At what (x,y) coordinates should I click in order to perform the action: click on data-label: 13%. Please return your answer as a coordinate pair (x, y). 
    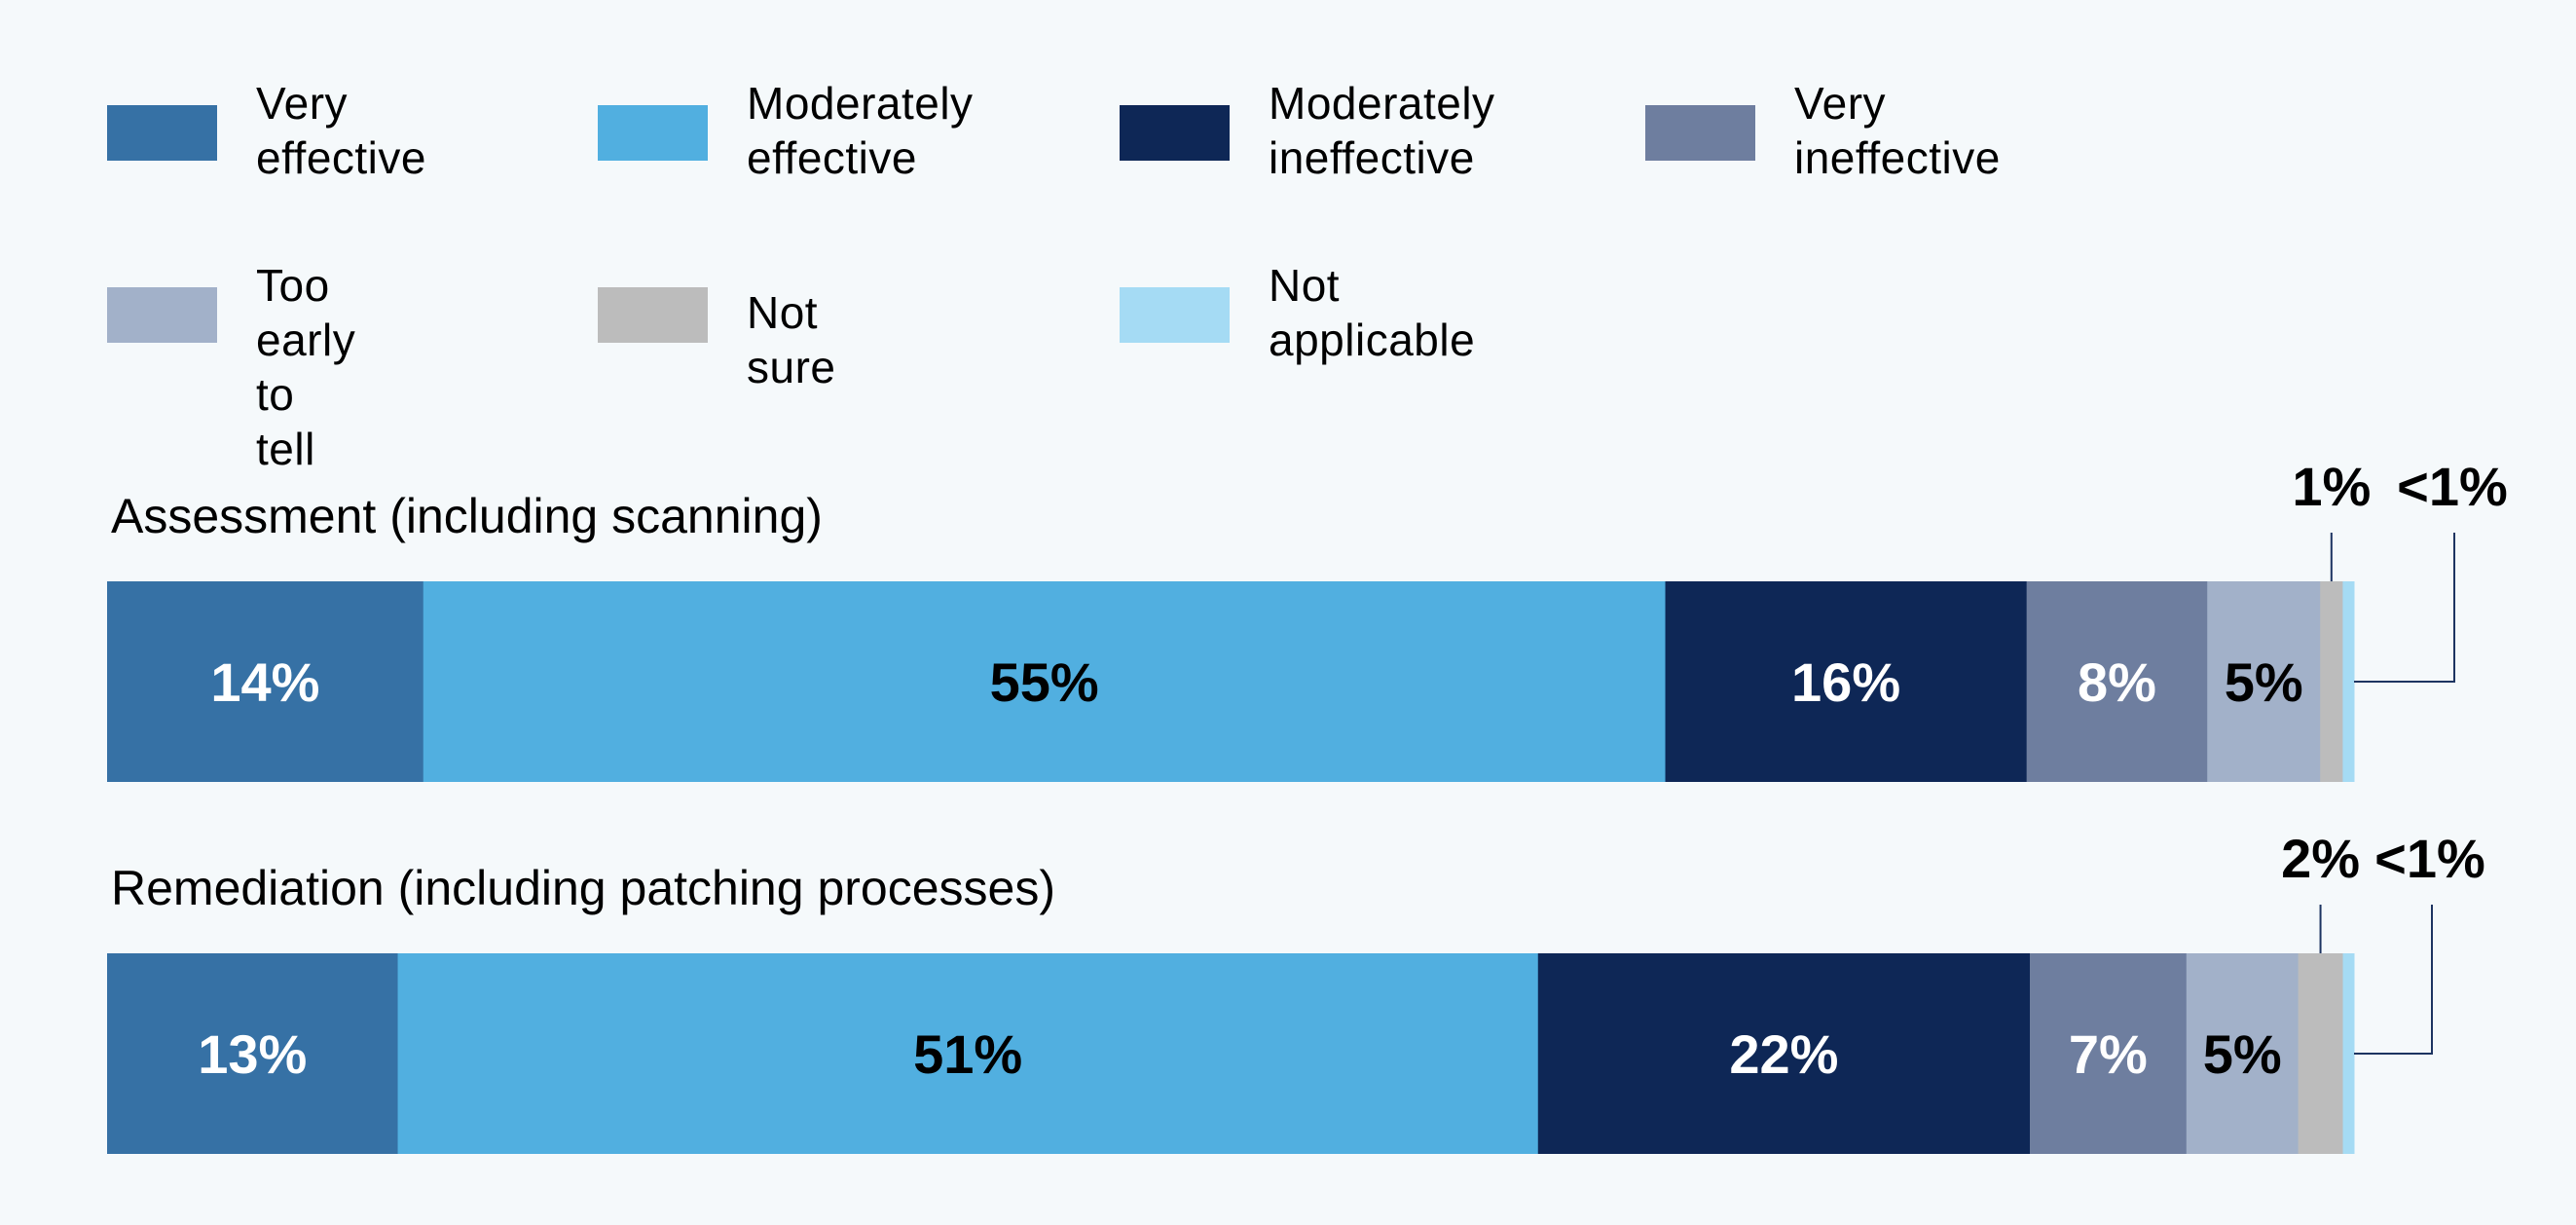
    Looking at the image, I should click on (252, 1054).